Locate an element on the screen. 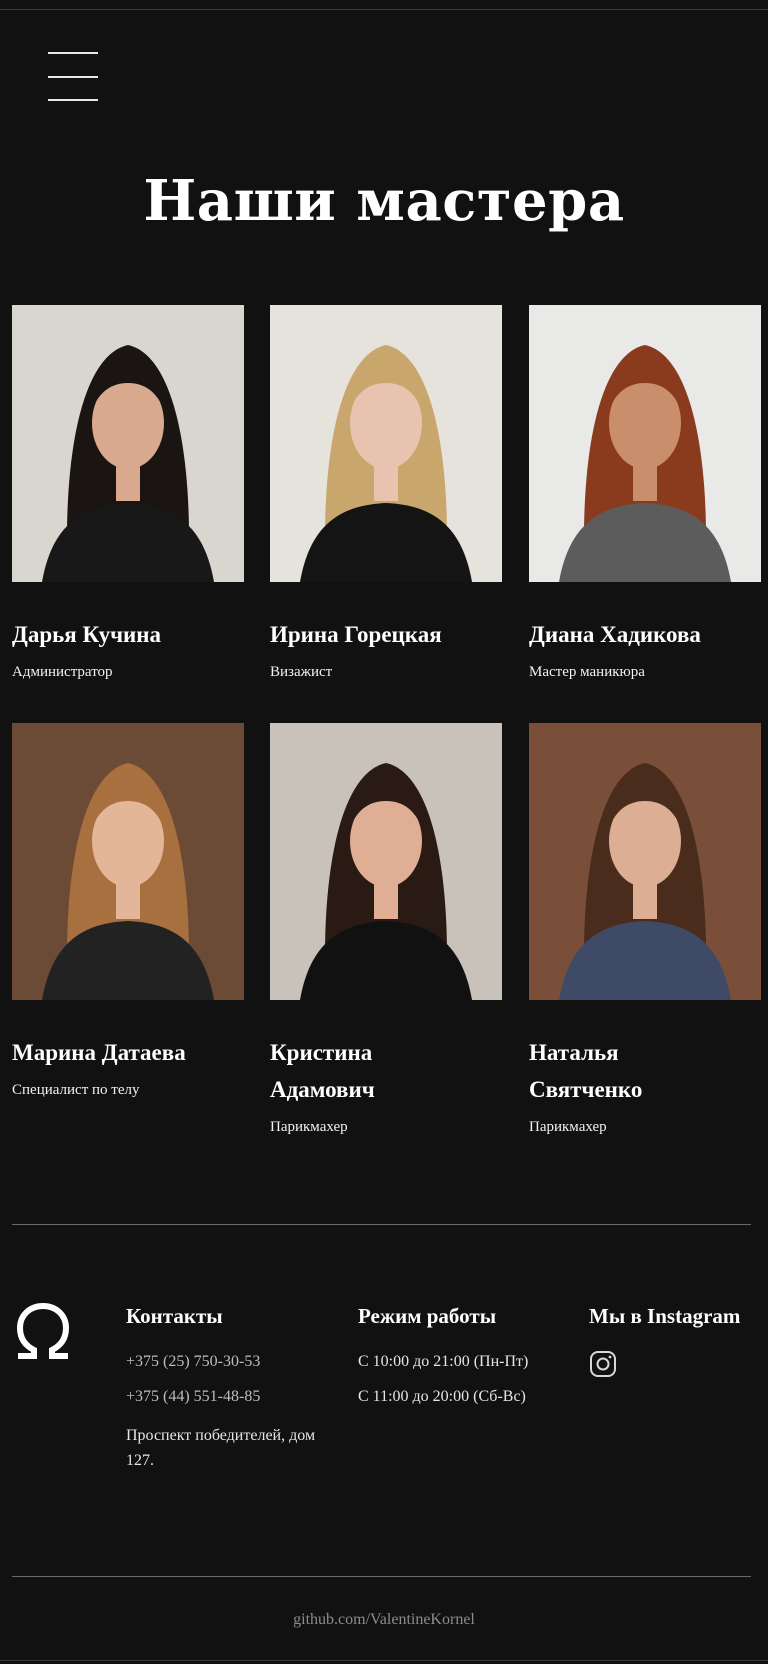 The width and height of the screenshot is (768, 1664). master-card: Ирина Горецкая Визажист is located at coordinates (386, 493).